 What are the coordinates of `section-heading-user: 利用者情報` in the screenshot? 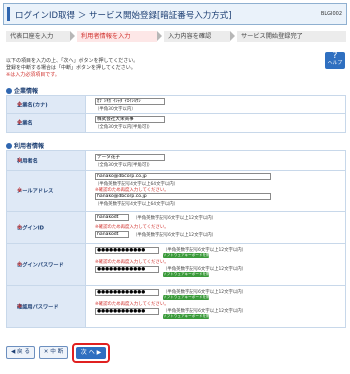 It's located at (25, 145).